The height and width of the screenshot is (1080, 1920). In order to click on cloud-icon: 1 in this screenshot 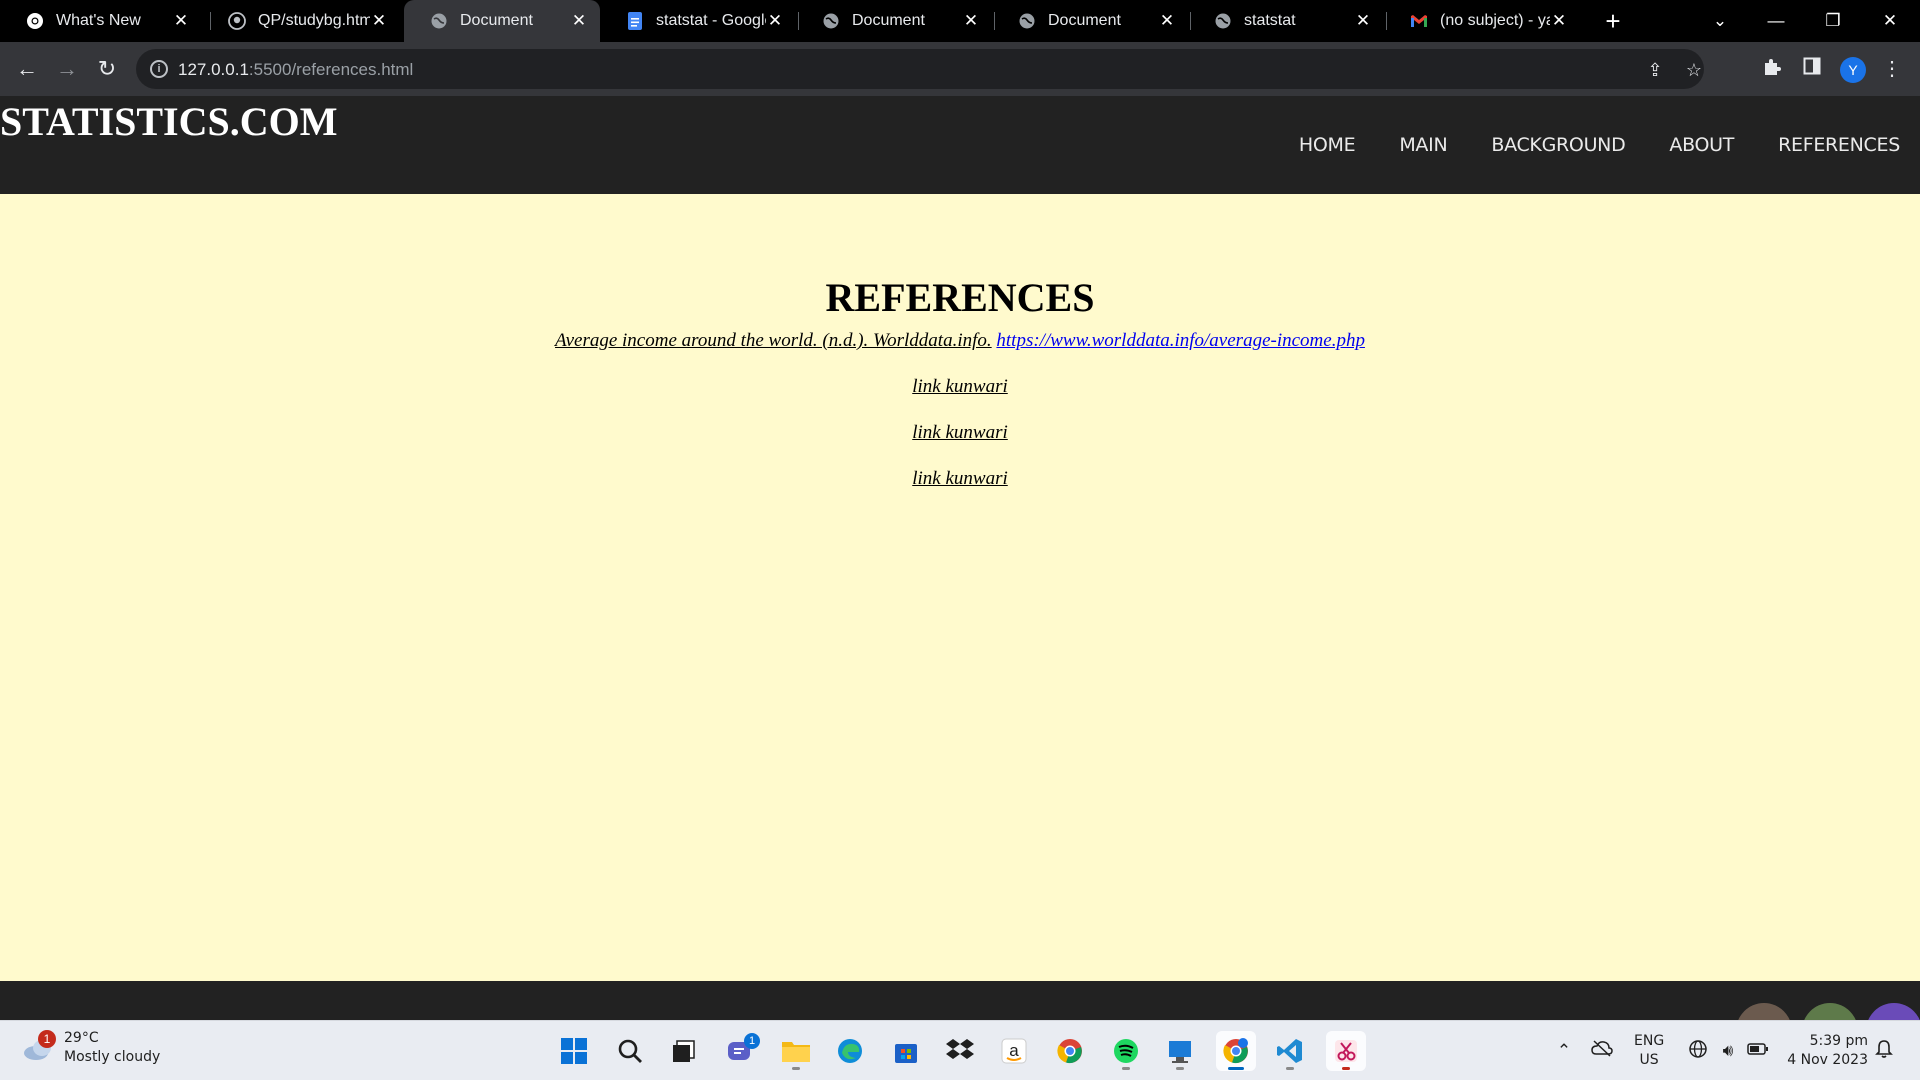, I will do `click(39, 1046)`.